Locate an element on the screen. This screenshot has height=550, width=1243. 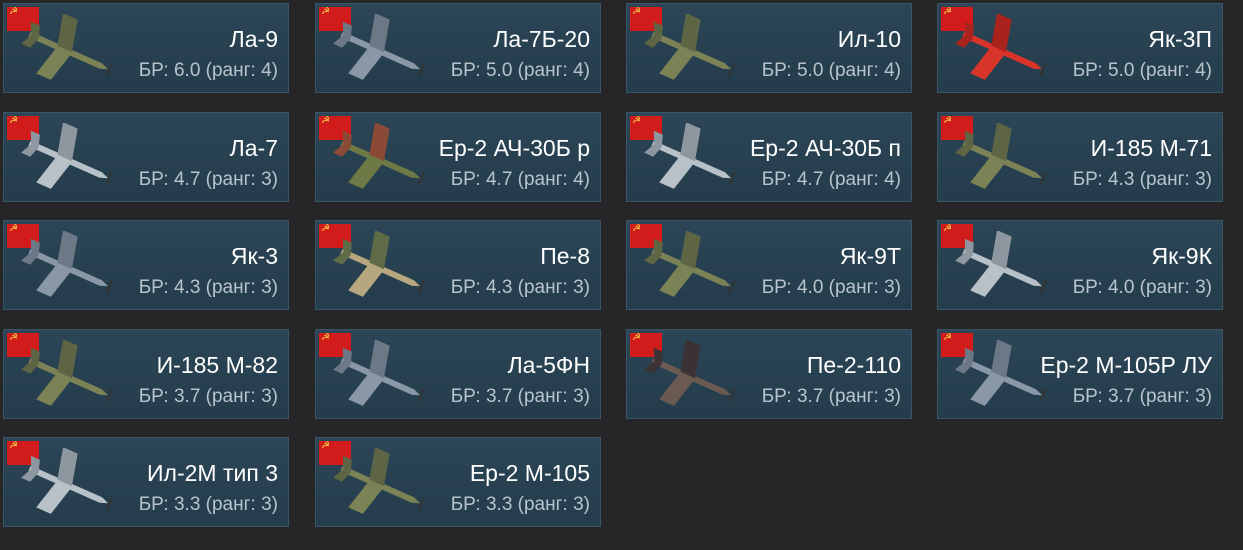
vehicle-card: Ер-2 АЧ-30Б п БР: 4.7 (ранг: 4) is located at coordinates (769, 157).